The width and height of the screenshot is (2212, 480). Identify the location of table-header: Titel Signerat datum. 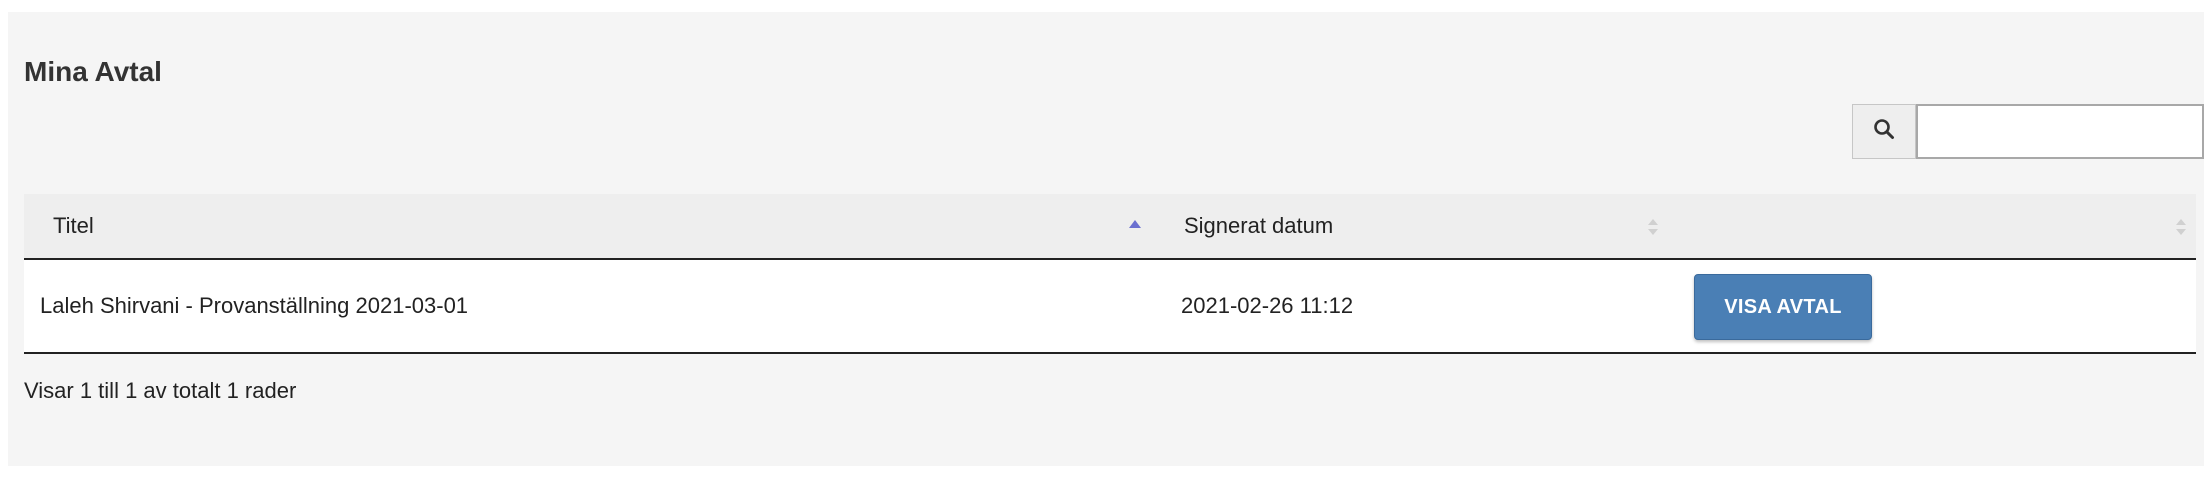
(1110, 227).